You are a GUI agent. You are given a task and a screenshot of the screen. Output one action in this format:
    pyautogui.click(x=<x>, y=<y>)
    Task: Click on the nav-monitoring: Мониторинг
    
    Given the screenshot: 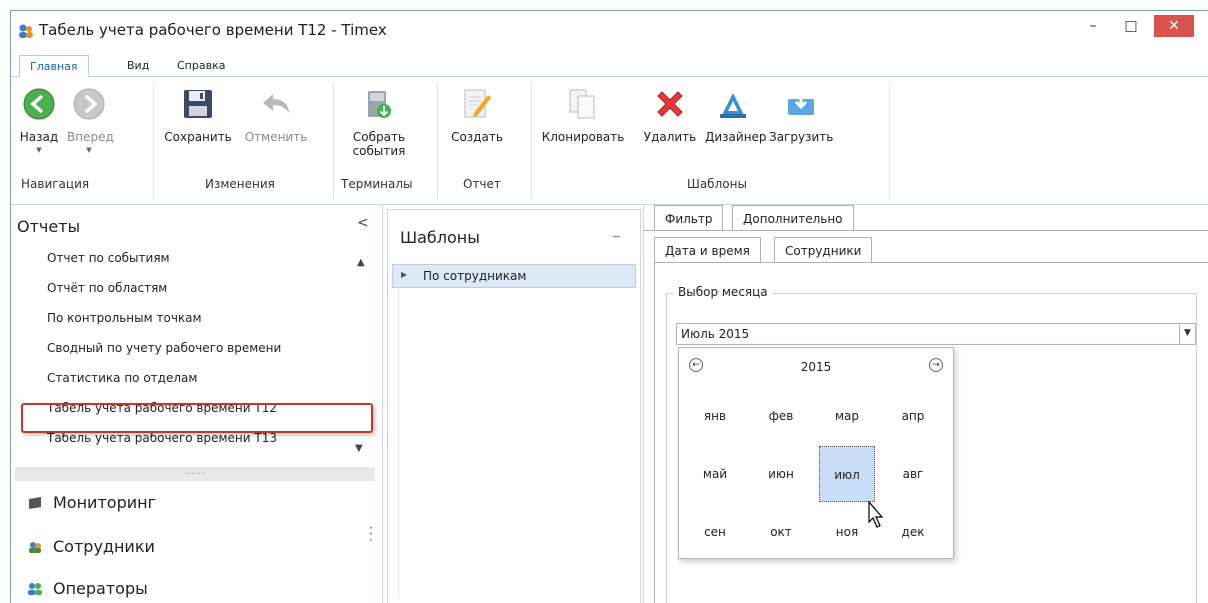 What is the action you would take?
    pyautogui.click(x=91, y=502)
    